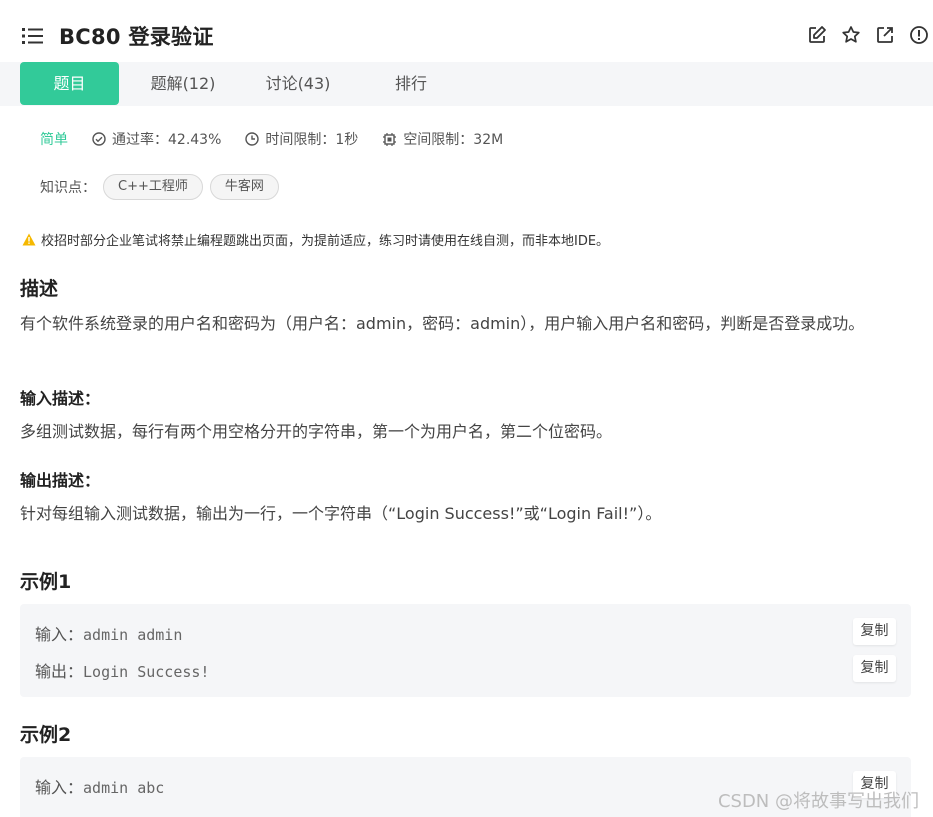  What do you see at coordinates (68, 188) in the screenshot?
I see `knowledge-label: 知识点：` at bounding box center [68, 188].